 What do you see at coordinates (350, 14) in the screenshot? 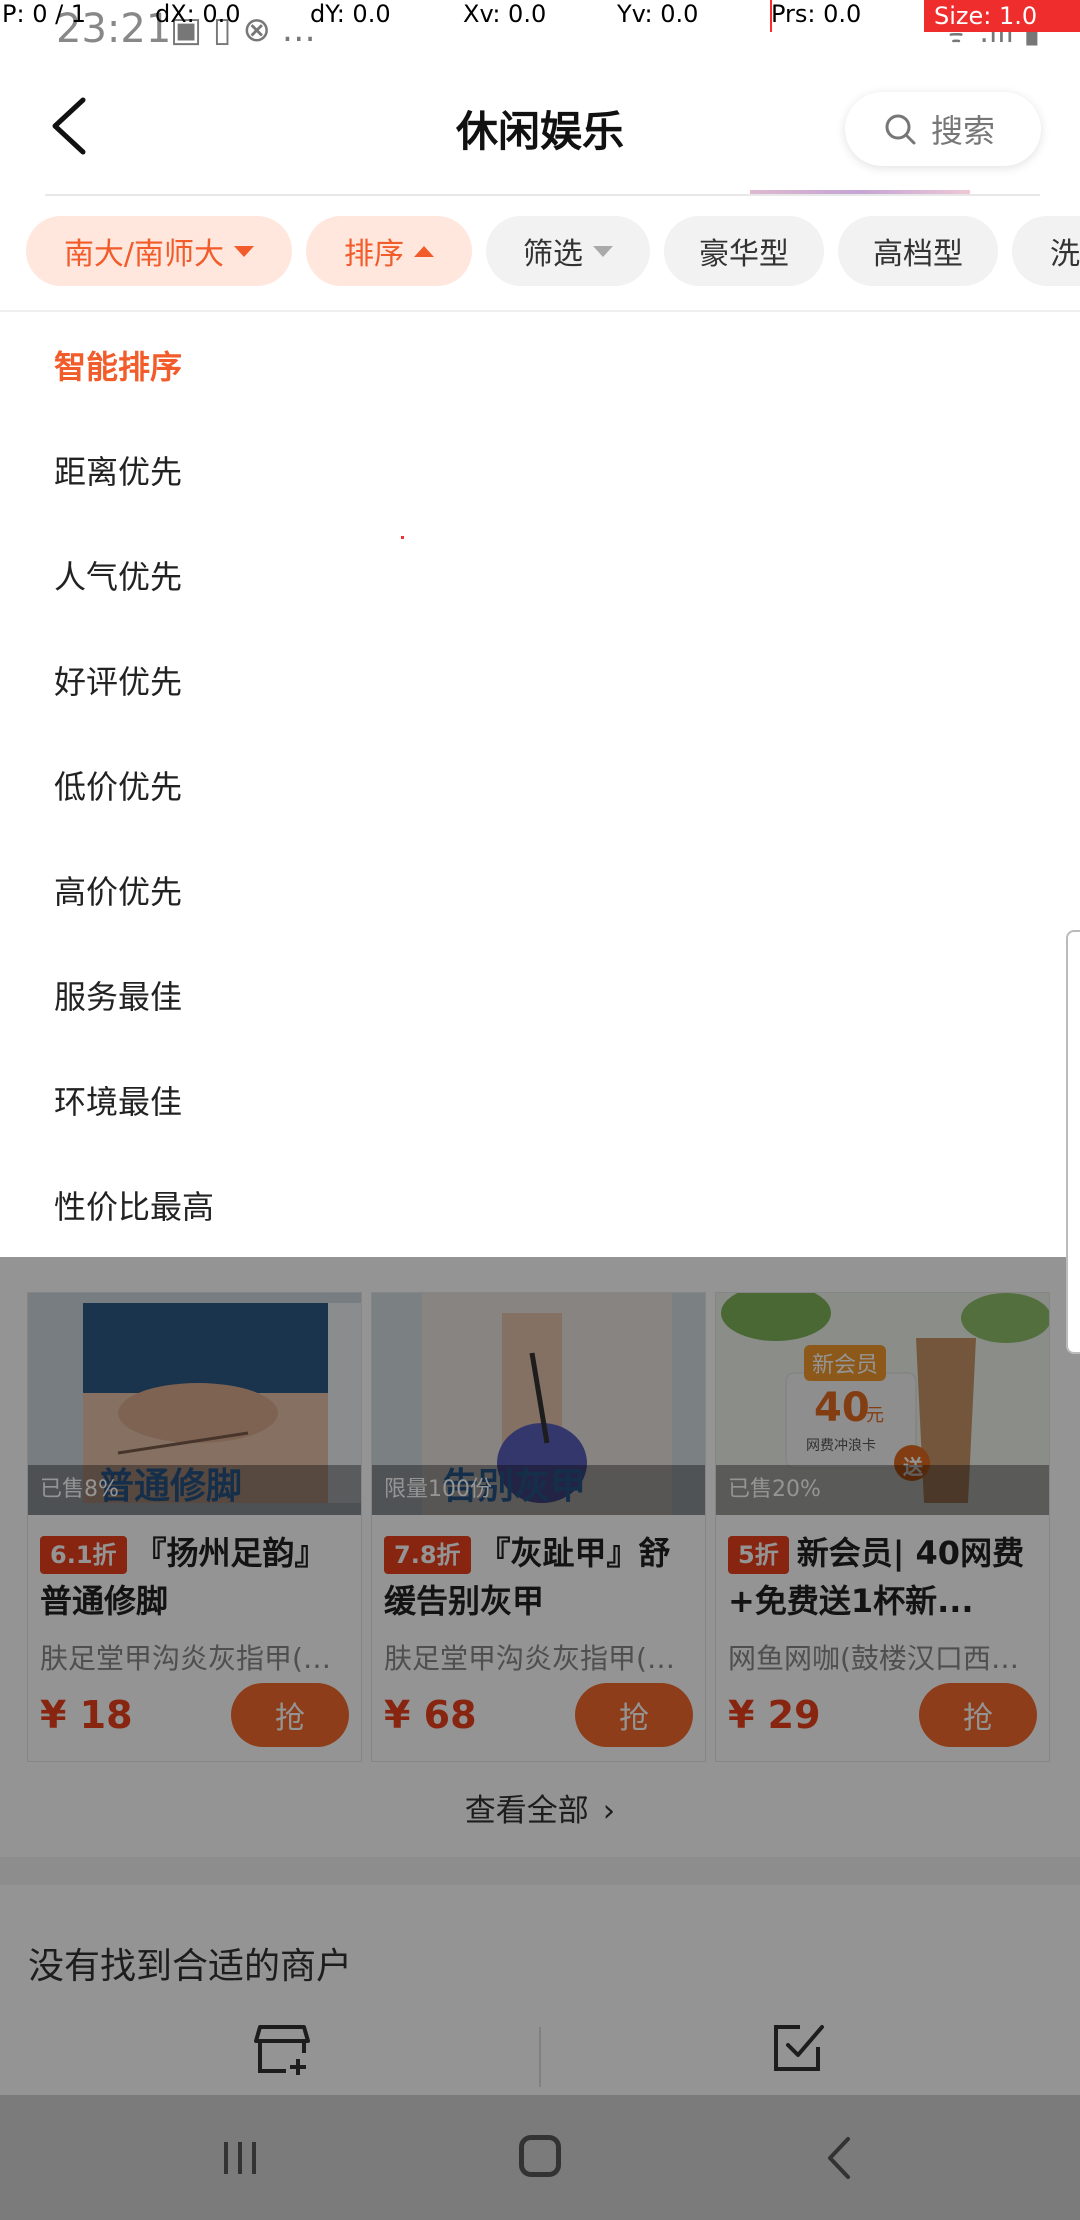
I see `debug-dy: dY: 0.0` at bounding box center [350, 14].